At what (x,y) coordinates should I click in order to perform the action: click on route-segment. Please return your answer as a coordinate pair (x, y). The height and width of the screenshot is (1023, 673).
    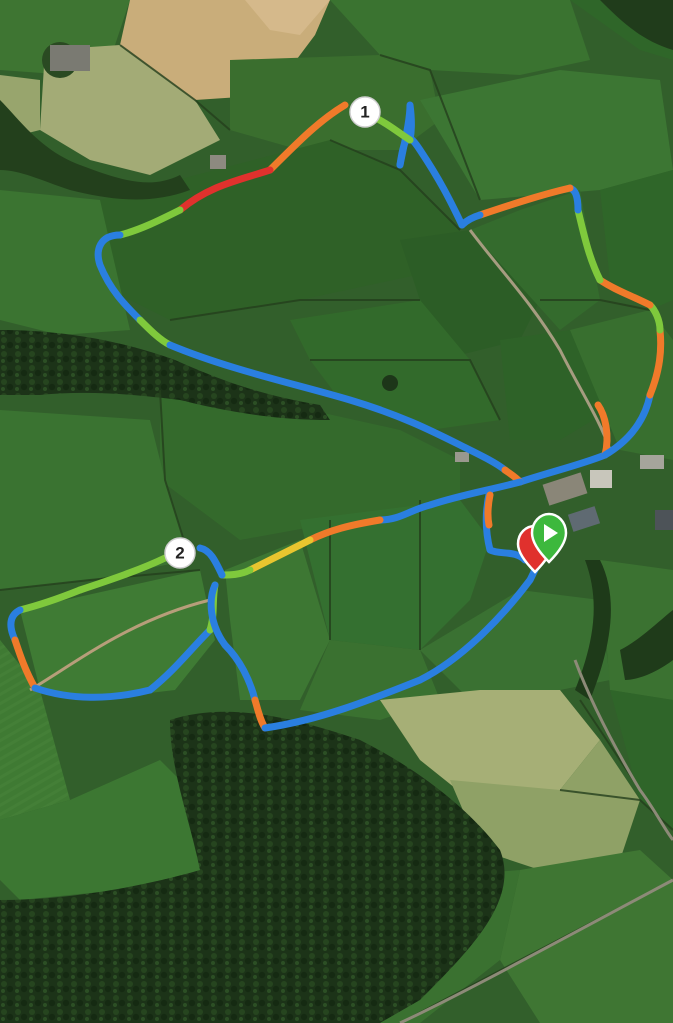
    Looking at the image, I should click on (489, 510).